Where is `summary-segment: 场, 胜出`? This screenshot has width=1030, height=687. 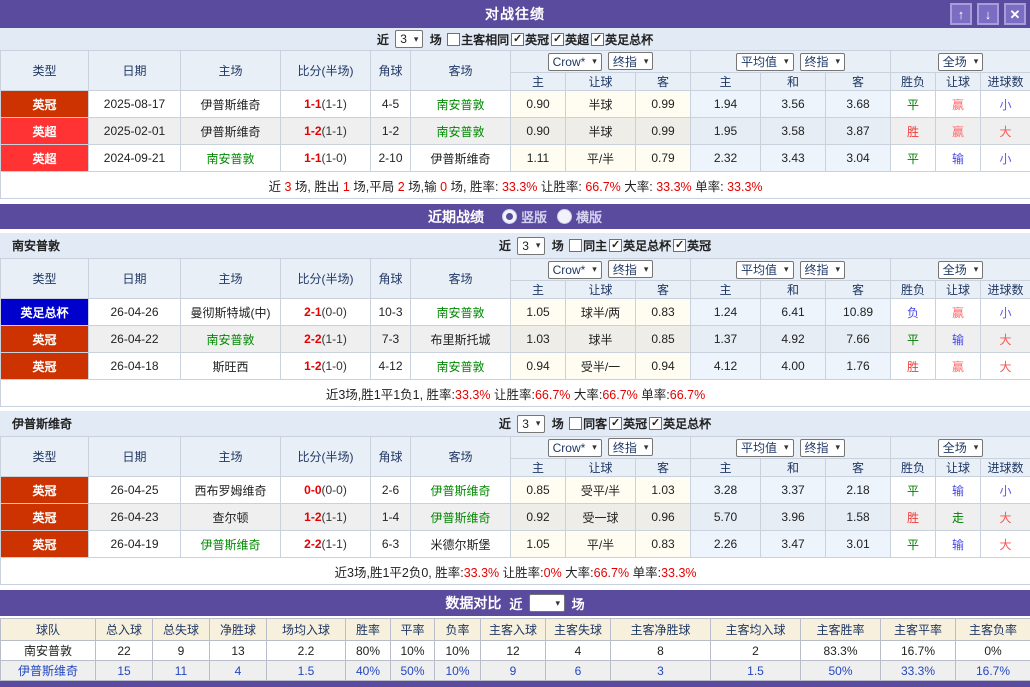 summary-segment: 场, 胜出 is located at coordinates (316, 187).